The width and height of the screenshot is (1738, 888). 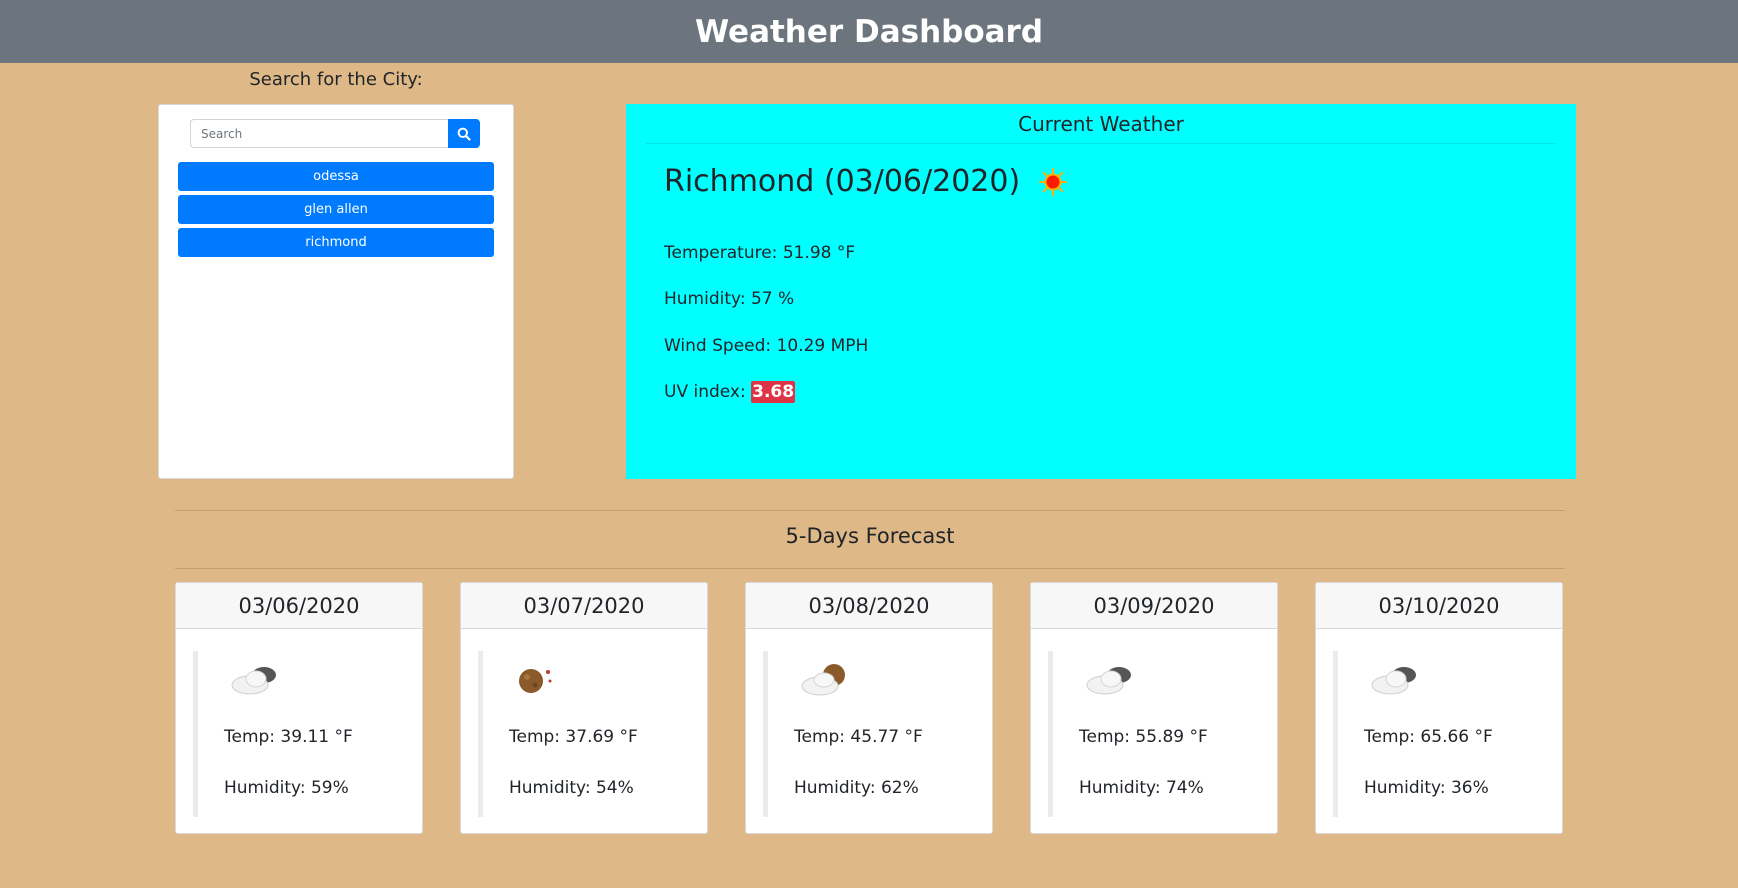 What do you see at coordinates (842, 181) in the screenshot?
I see `city-date-text: Richmond (03/06/2020)` at bounding box center [842, 181].